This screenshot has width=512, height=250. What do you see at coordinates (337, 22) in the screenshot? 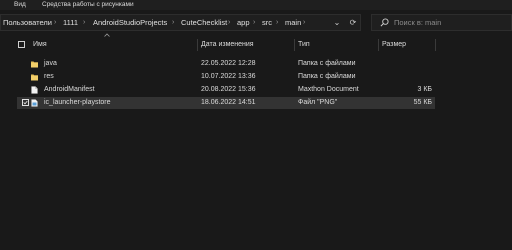
I see `chevron-down-icon: ⌄` at bounding box center [337, 22].